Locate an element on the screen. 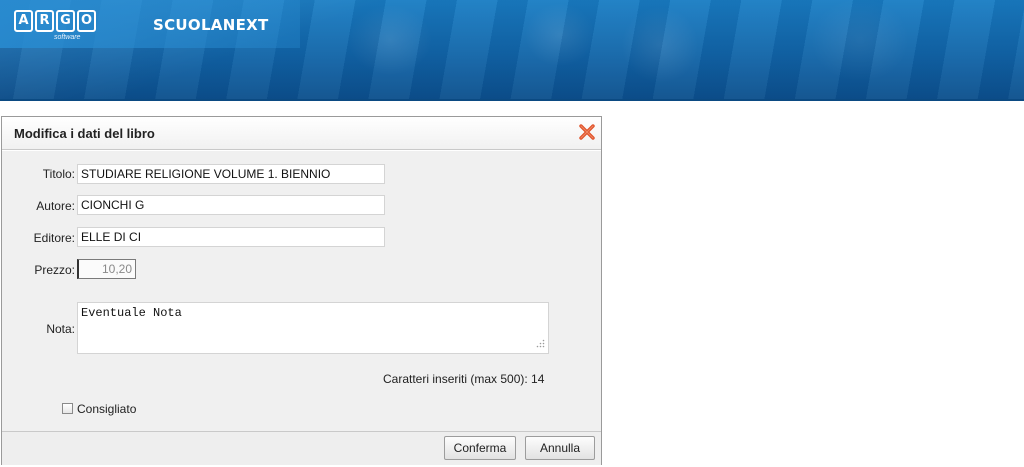 This screenshot has height=467, width=1024. autore-label: Autore: is located at coordinates (55, 206).